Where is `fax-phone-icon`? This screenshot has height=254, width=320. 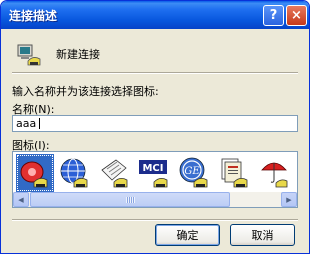 fax-phone-icon is located at coordinates (114, 173).